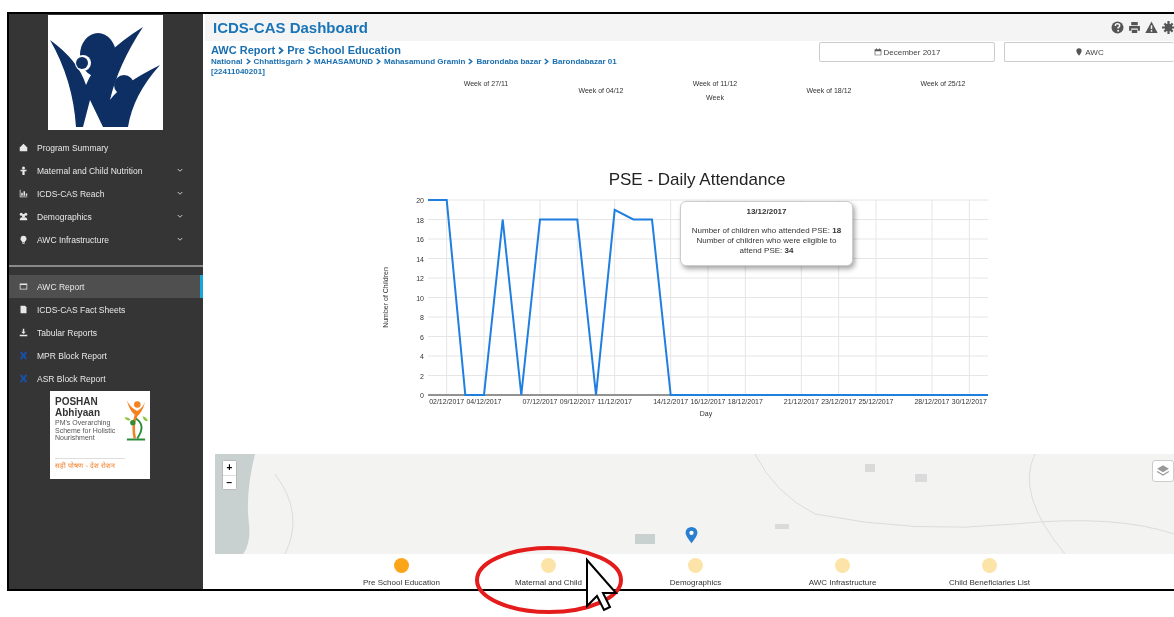  What do you see at coordinates (77, 401) in the screenshot?
I see `logo-text: POSHAN` at bounding box center [77, 401].